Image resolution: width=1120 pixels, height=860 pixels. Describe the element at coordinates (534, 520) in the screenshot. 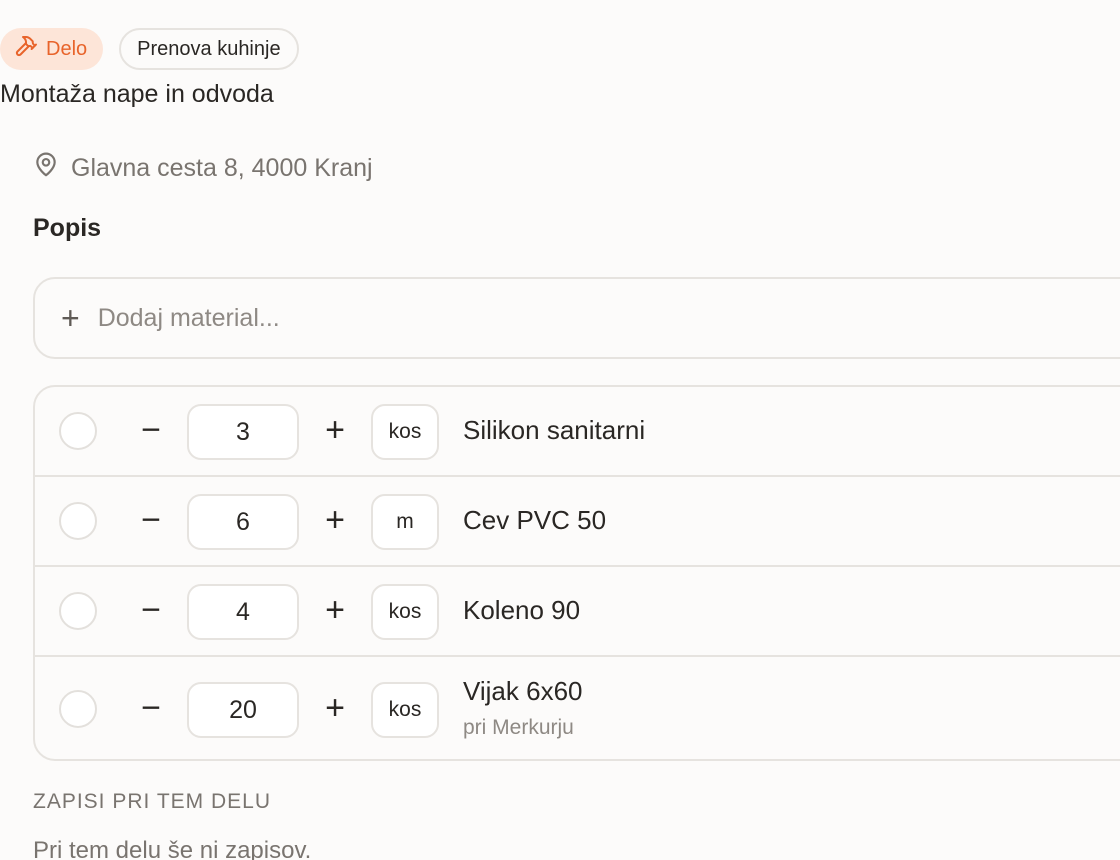

I see `material-name: Cev PVC 50` at that location.